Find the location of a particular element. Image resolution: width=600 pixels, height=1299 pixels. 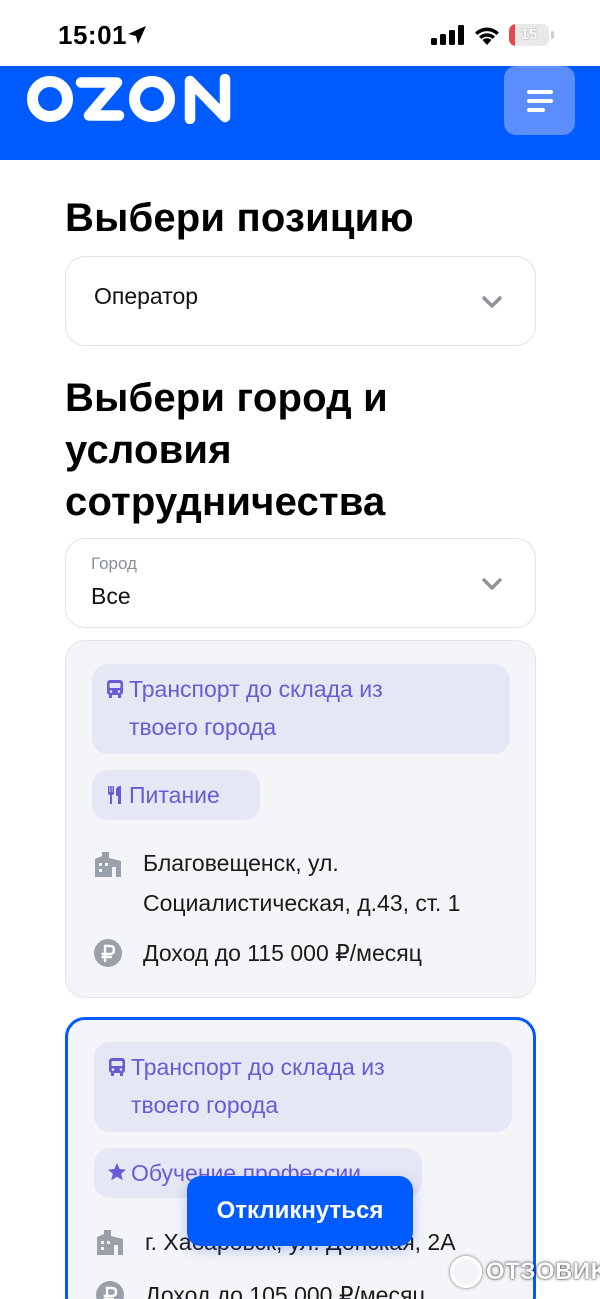

watermark-text: OTЗOBИK is located at coordinates (543, 1271).